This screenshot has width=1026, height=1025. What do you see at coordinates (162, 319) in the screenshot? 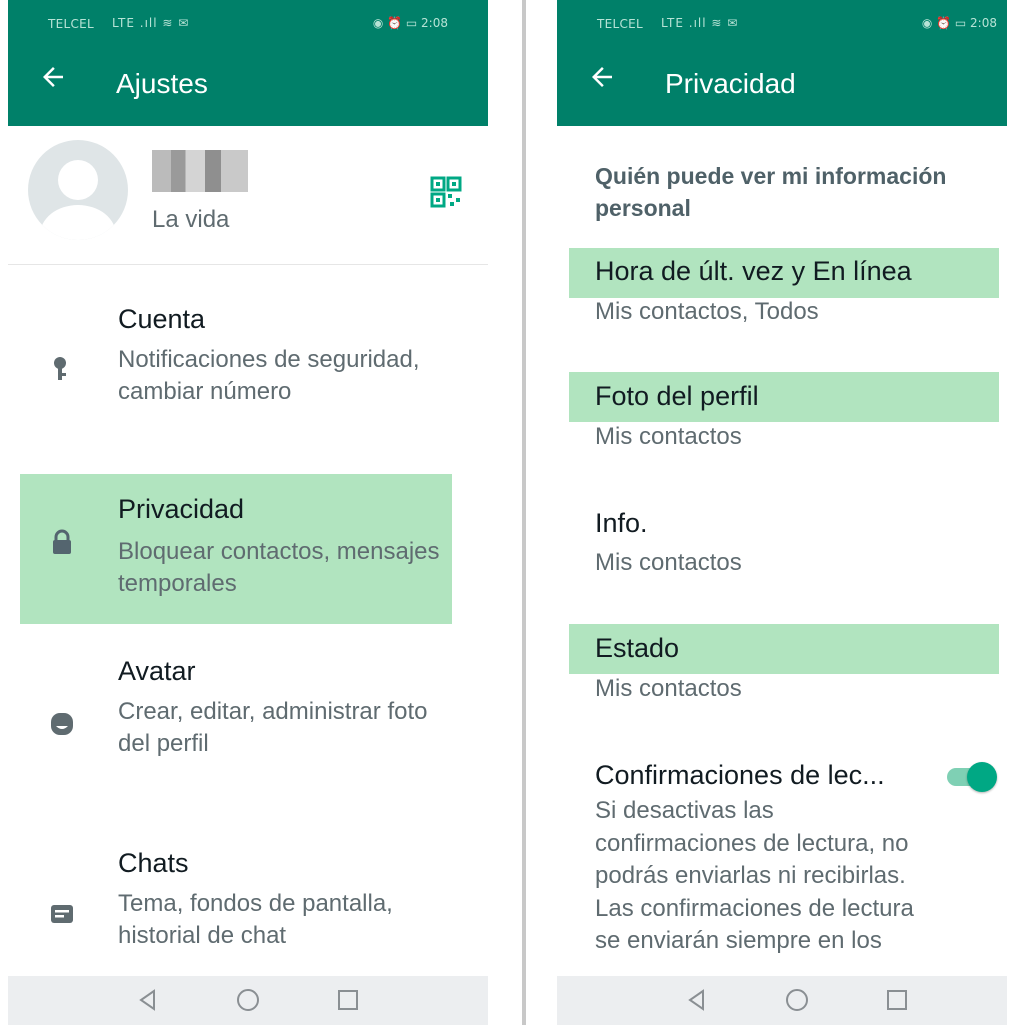
I see `settings-item-title: Cuenta` at bounding box center [162, 319].